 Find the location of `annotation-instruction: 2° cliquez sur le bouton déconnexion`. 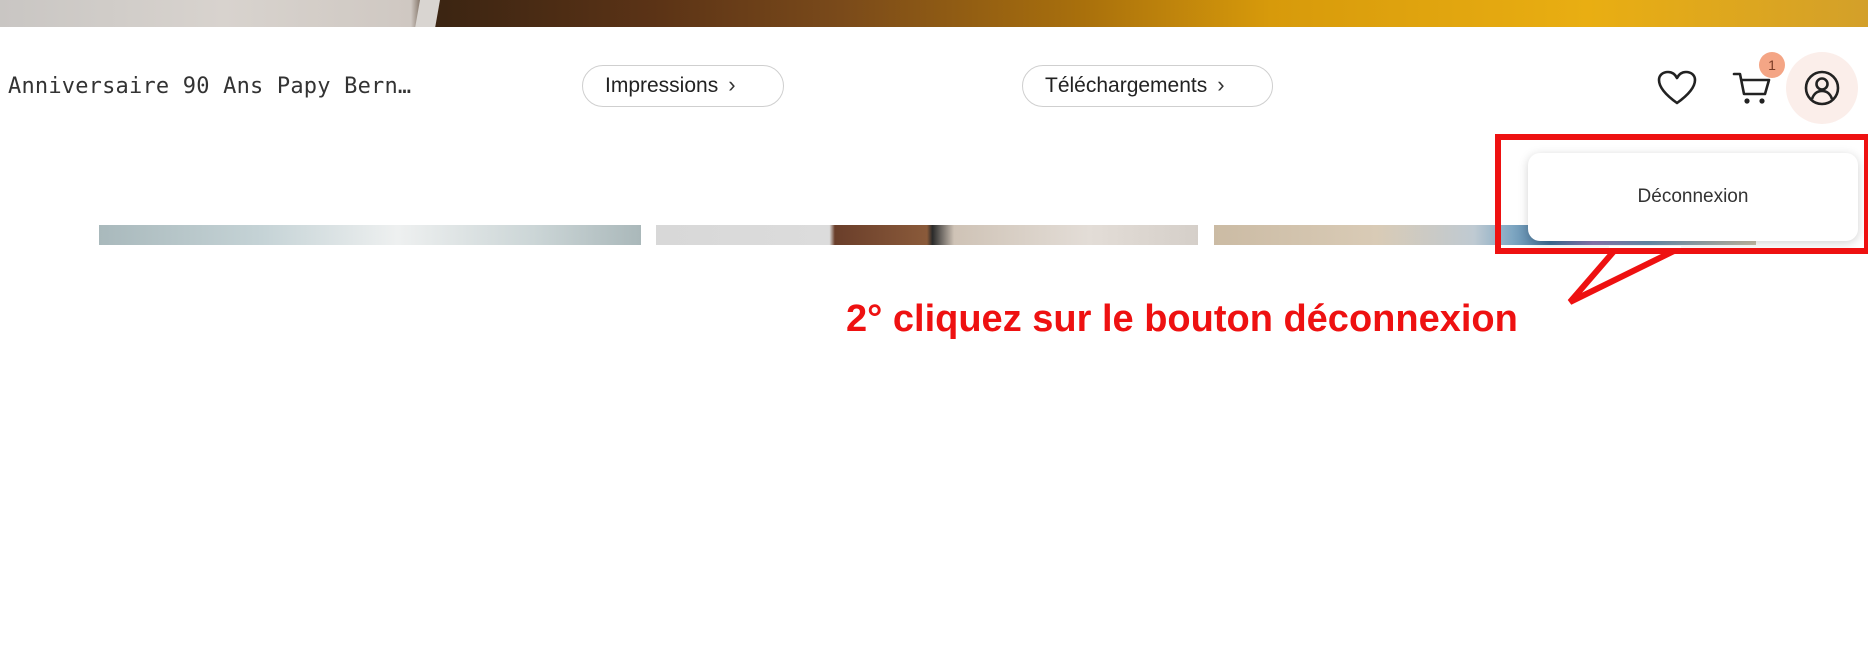

annotation-instruction: 2° cliquez sur le bouton déconnexion is located at coordinates (1182, 319).